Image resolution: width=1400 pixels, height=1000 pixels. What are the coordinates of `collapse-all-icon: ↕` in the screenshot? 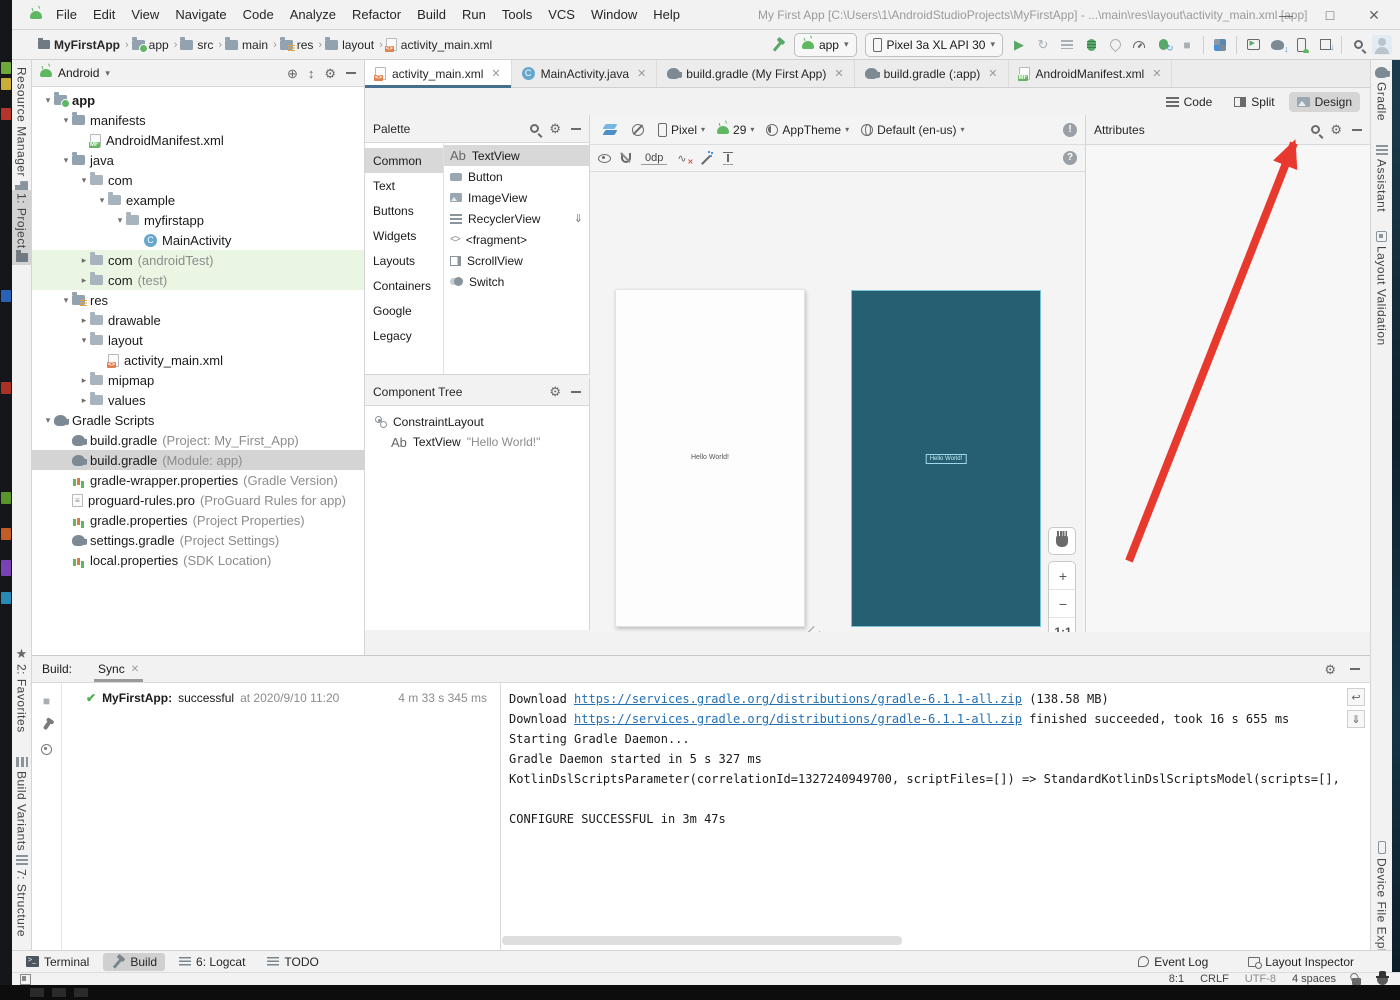 It's located at (311, 73).